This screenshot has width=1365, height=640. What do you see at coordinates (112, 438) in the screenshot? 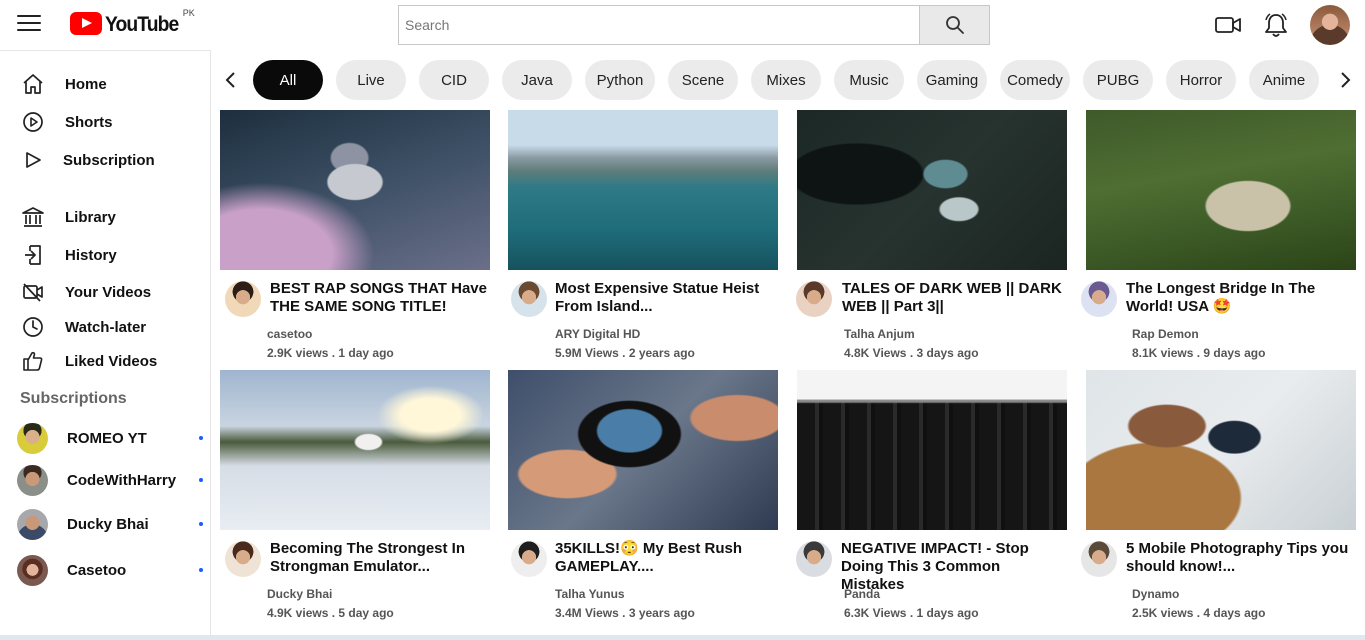
I see `subscription-item: ROMEO YT` at bounding box center [112, 438].